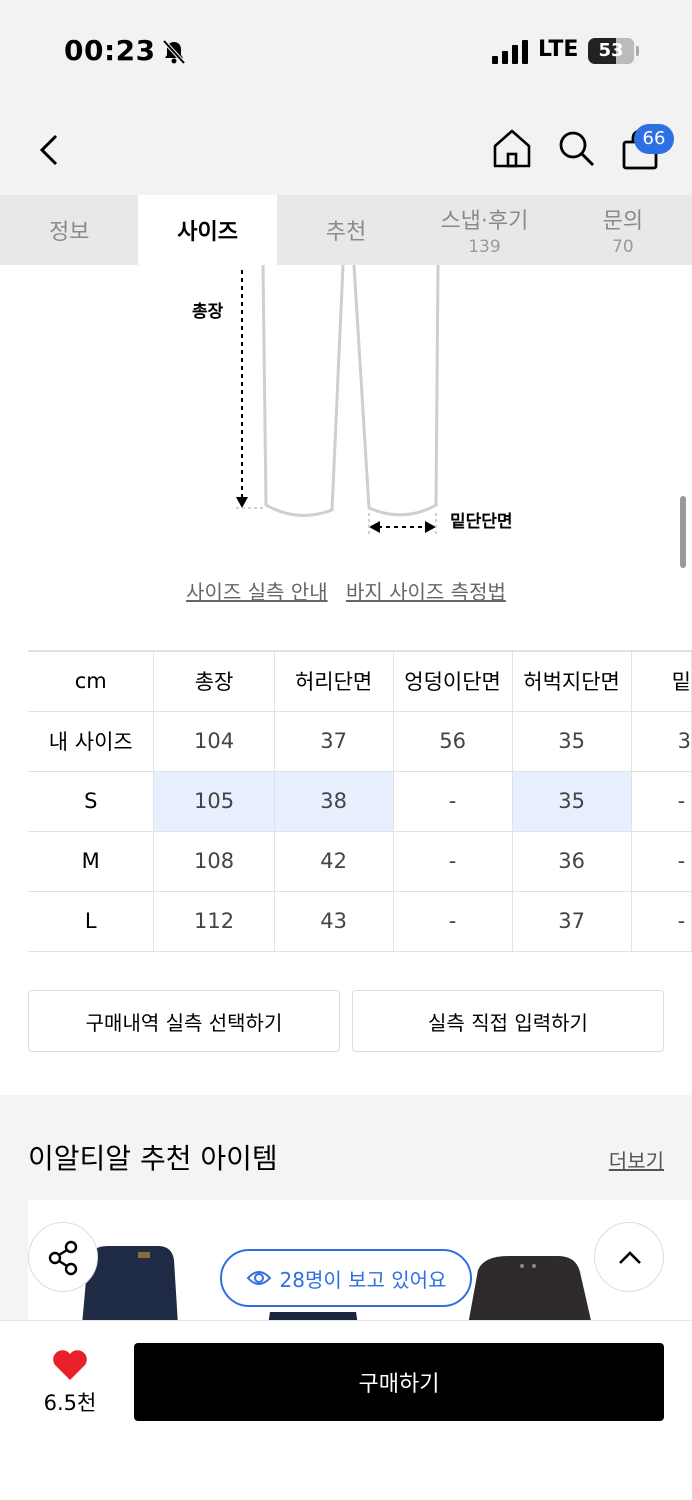  What do you see at coordinates (453, 681) in the screenshot?
I see `table-header: 엉덩이단면` at bounding box center [453, 681].